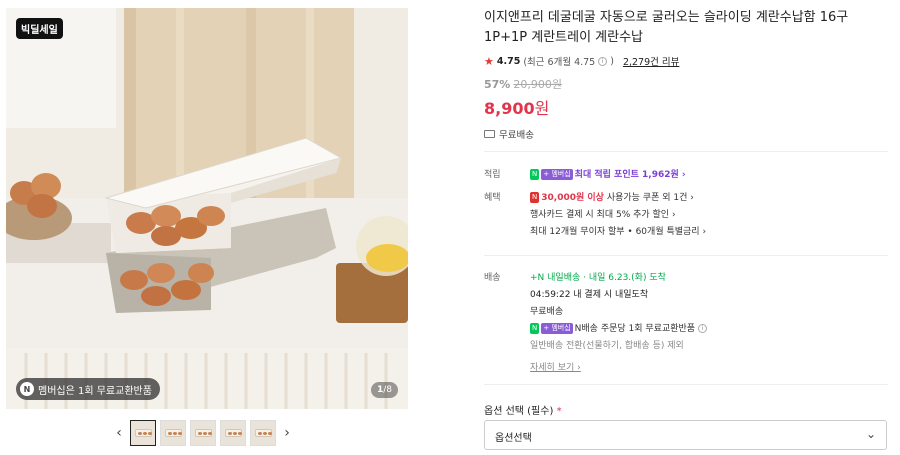 Image resolution: width=900 pixels, height=455 pixels. What do you see at coordinates (559, 62) in the screenshot?
I see `rating-recent: (최근 6개월 4.75` at bounding box center [559, 62].